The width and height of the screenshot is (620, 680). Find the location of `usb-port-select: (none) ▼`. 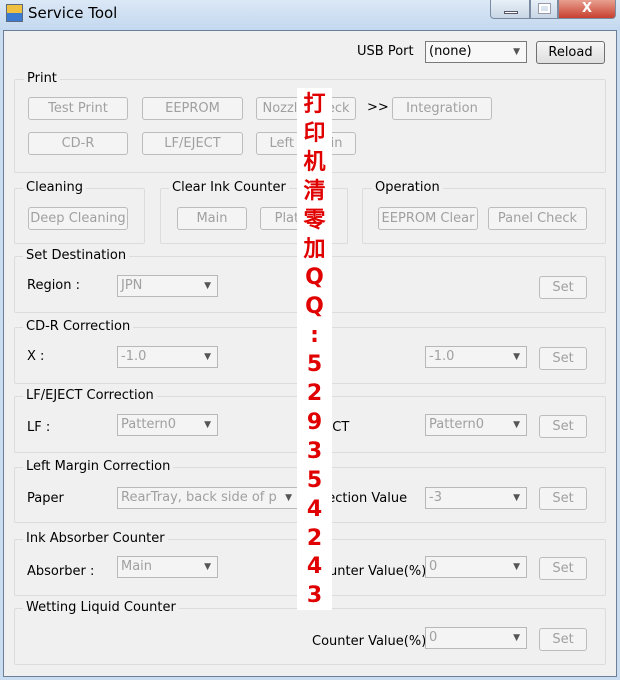

usb-port-select: (none) ▼ is located at coordinates (476, 52).